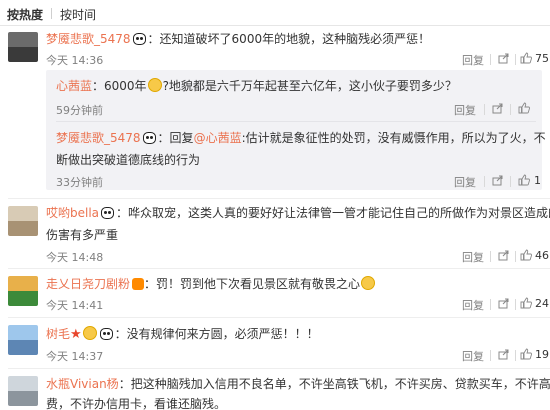 This screenshot has width=550, height=410. Describe the element at coordinates (78, 14) in the screenshot. I see `tab-sort-time: 按时间` at that location.